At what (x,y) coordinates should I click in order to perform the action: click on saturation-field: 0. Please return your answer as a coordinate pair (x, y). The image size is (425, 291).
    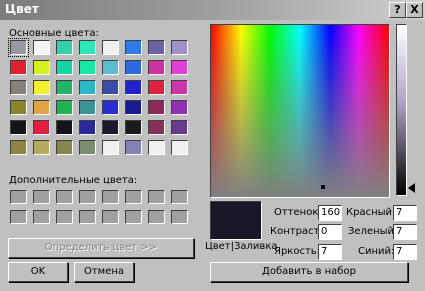
    Looking at the image, I should click on (330, 232).